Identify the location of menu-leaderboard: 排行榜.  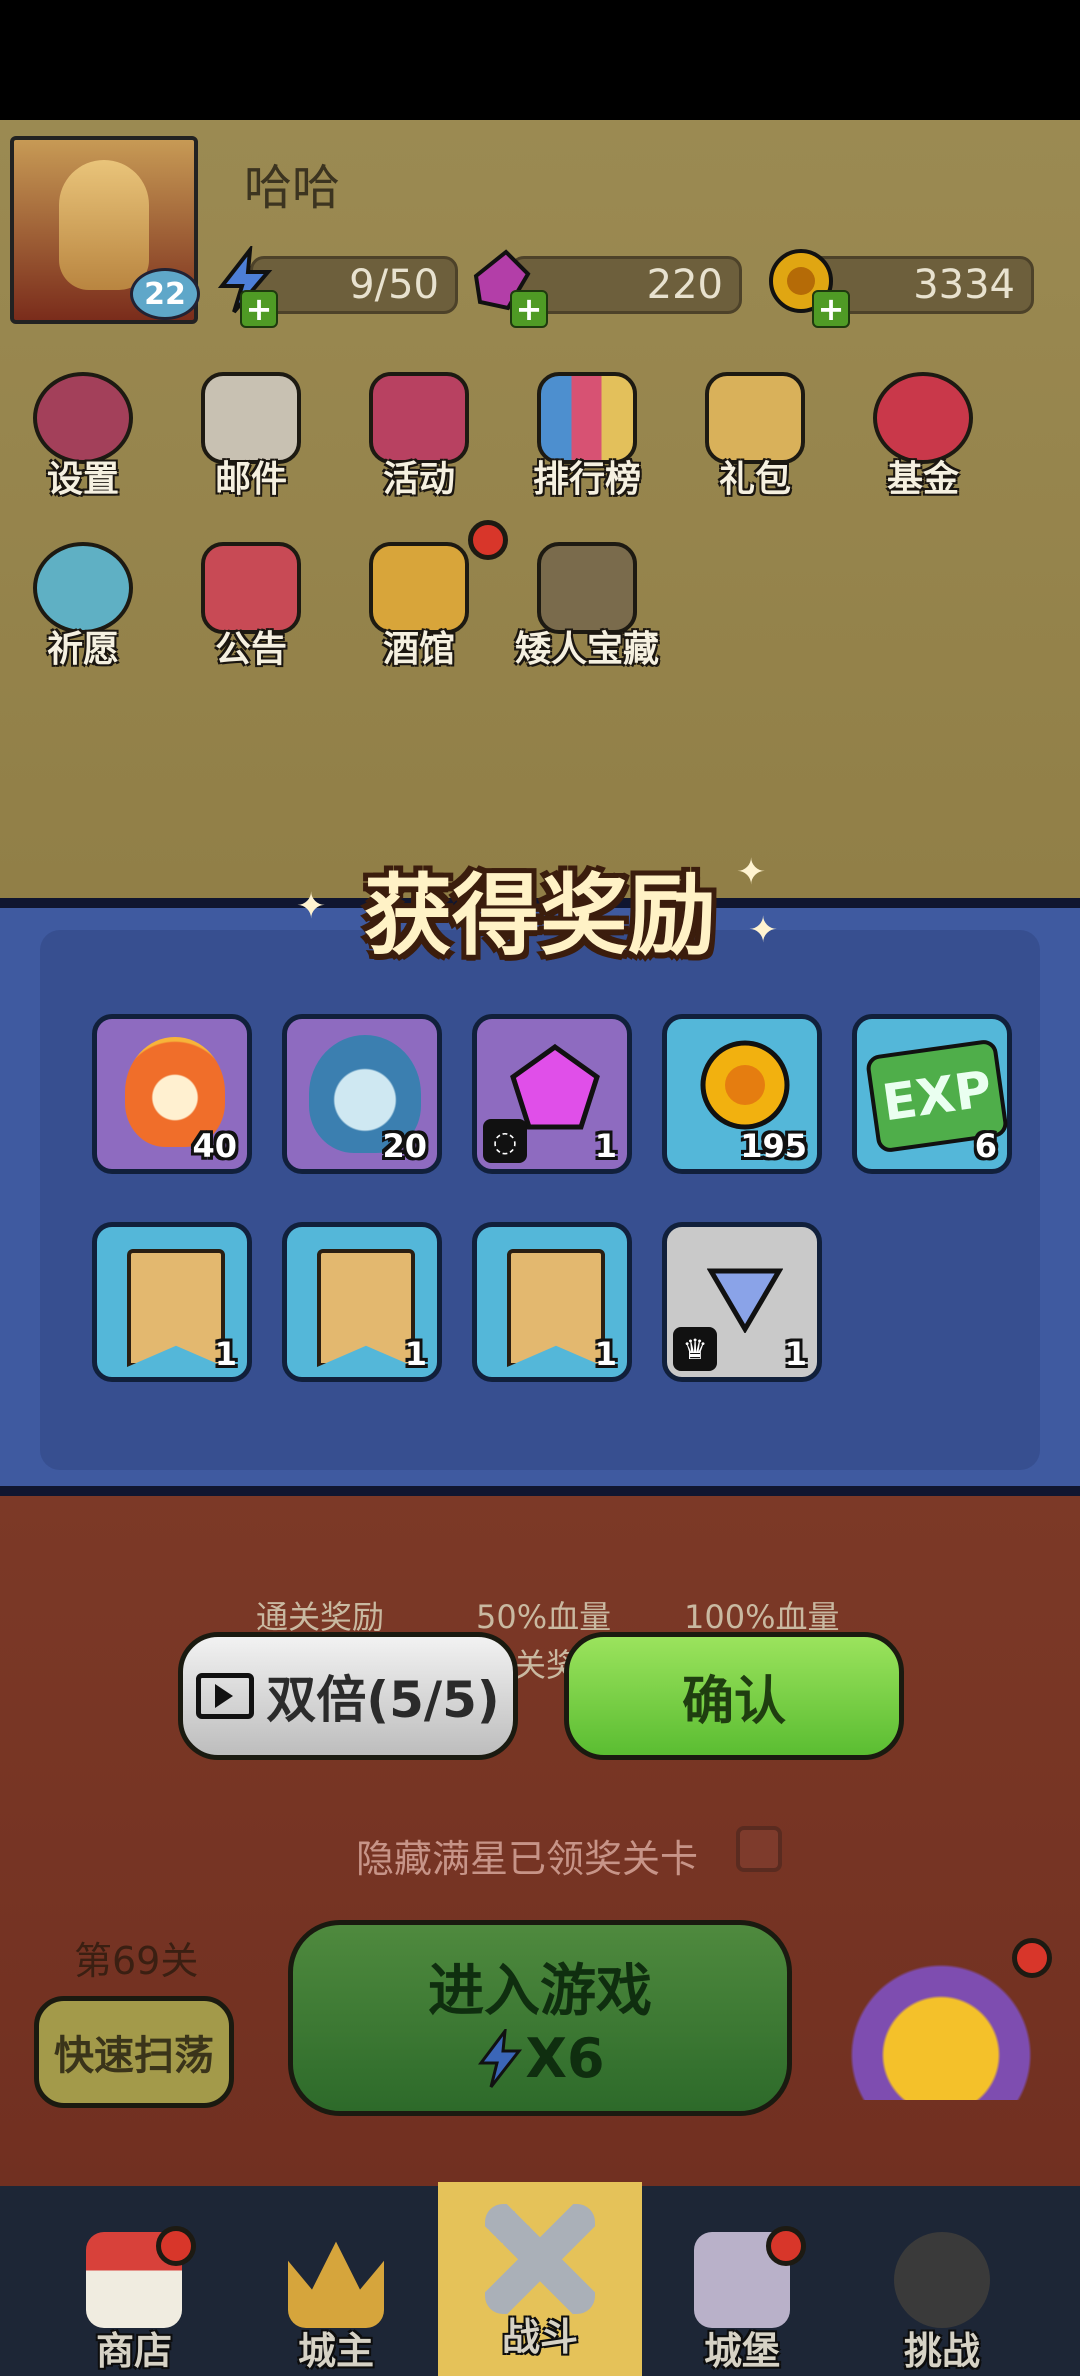
(587, 437).